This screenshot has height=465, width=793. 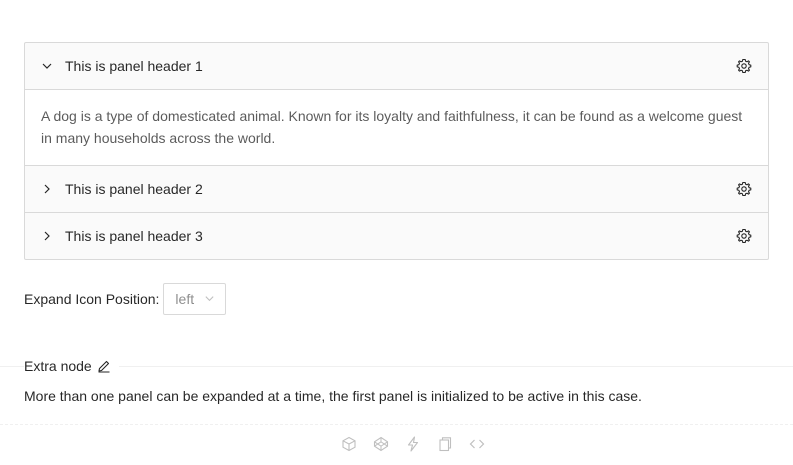 What do you see at coordinates (134, 236) in the screenshot?
I see `panel-header-3-title: This is panel header 3` at bounding box center [134, 236].